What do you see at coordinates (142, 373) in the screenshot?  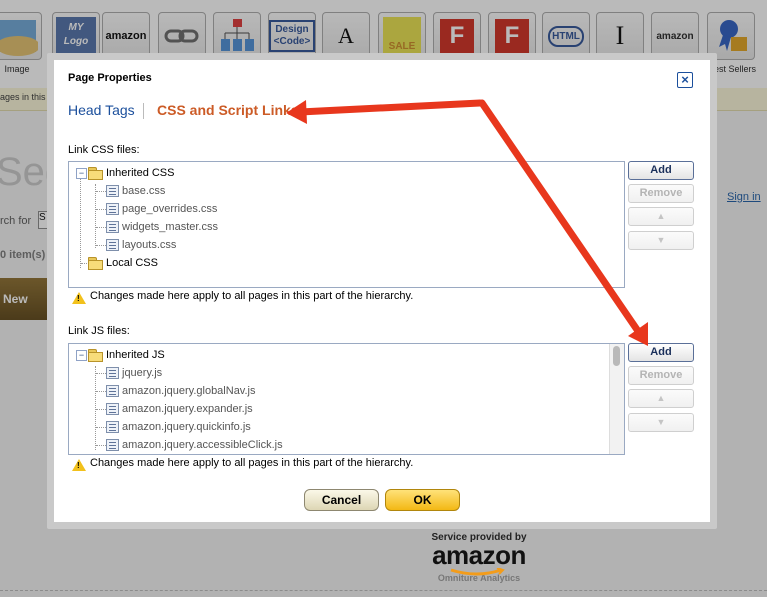 I see `file-label: jquery.js` at bounding box center [142, 373].